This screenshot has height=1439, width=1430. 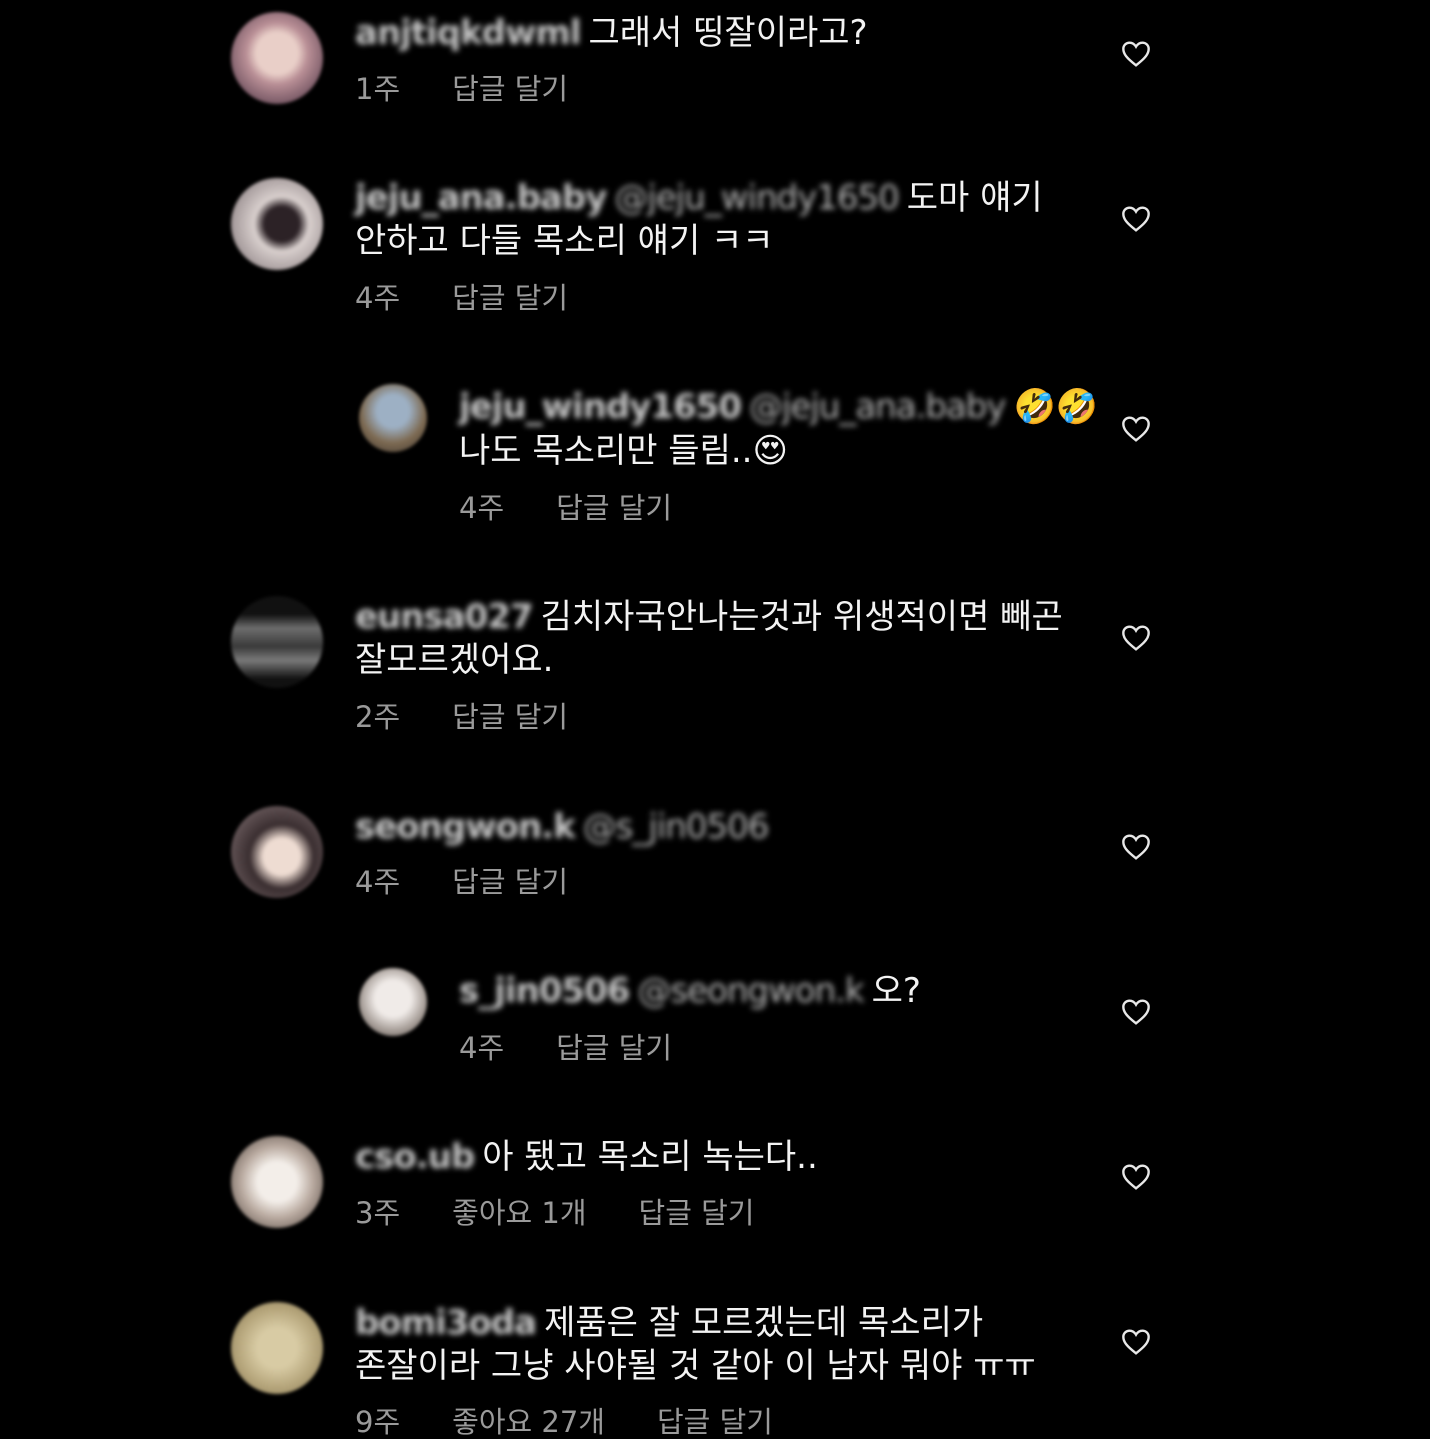 What do you see at coordinates (564, 241) in the screenshot?
I see `comment-text-line2: 안하고 다들 목소리 얘기 ㅋㅋ` at bounding box center [564, 241].